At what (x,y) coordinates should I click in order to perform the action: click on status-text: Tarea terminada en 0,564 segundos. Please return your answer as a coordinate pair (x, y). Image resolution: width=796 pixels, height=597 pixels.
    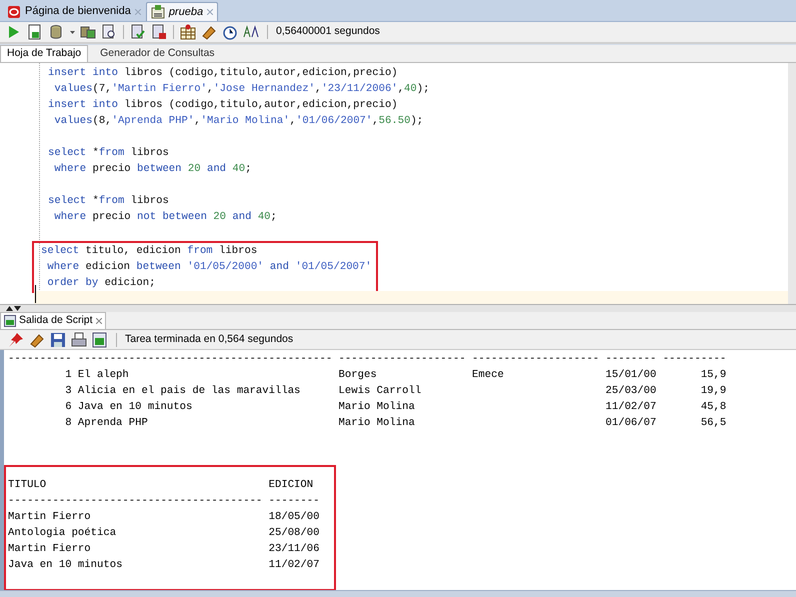
    Looking at the image, I should click on (209, 339).